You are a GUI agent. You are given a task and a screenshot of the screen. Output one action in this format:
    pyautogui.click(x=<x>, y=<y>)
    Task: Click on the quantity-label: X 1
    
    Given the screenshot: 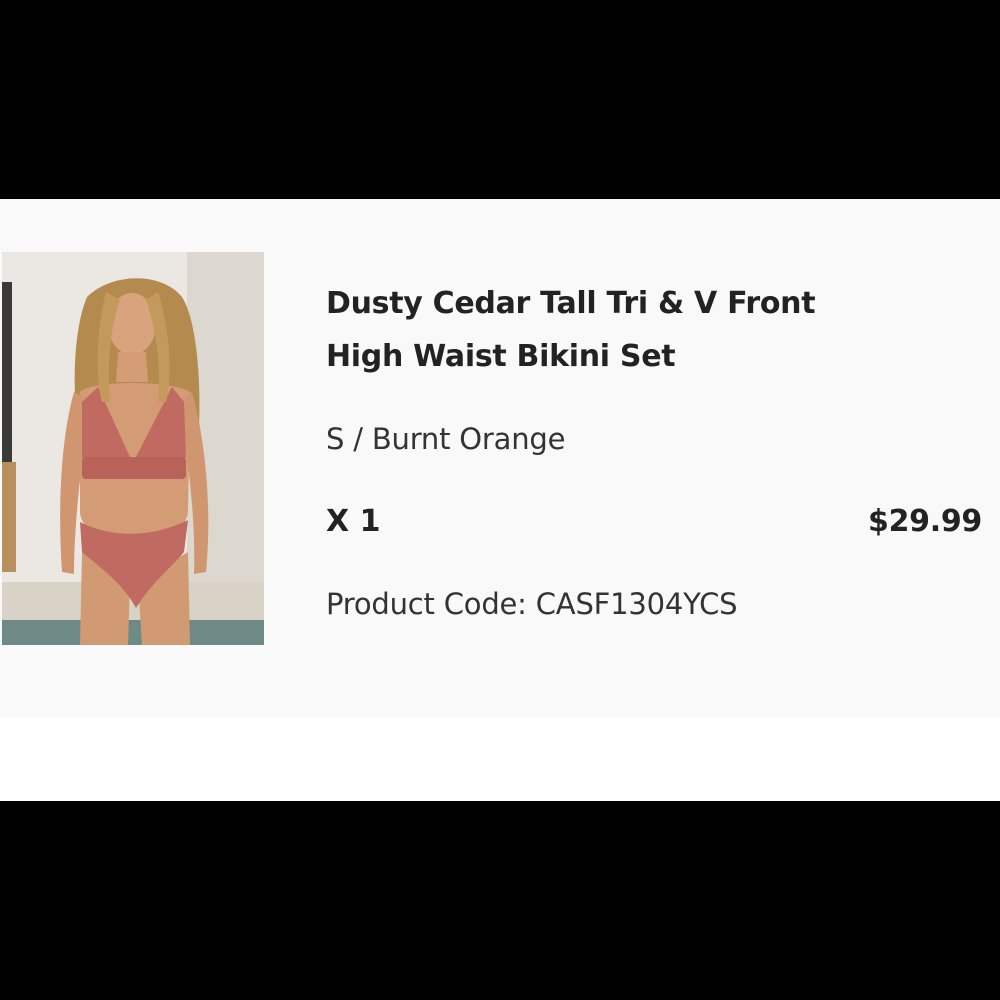 What is the action you would take?
    pyautogui.click(x=353, y=521)
    